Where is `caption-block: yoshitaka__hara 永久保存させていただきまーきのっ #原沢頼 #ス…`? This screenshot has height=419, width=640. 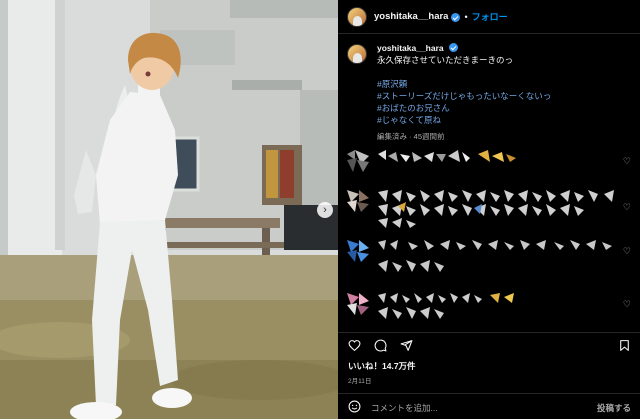 caption-block: yoshitaka__hara 永久保存させていただきまーきのっ #原沢頼 #ス… is located at coordinates (489, 92).